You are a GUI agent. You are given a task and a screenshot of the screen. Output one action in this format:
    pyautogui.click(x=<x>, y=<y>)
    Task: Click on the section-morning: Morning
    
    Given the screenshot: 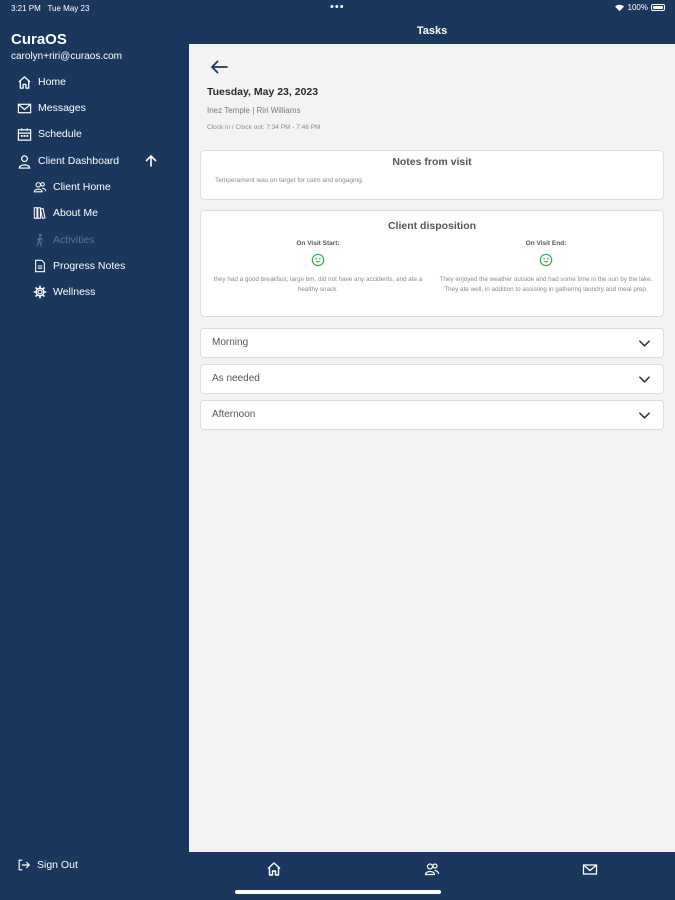 What is the action you would take?
    pyautogui.click(x=432, y=343)
    